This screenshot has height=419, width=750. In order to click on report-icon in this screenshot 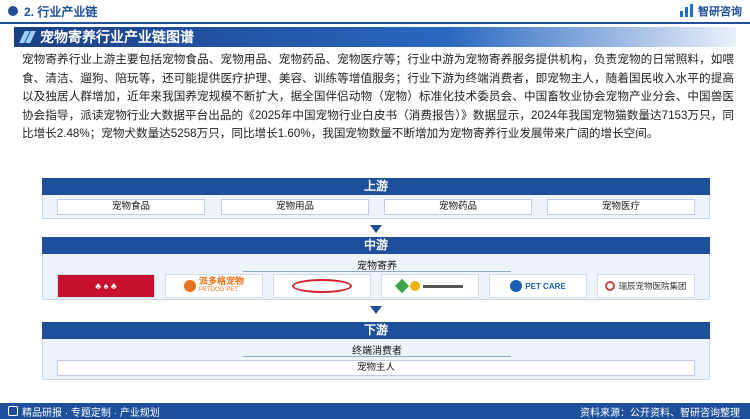, I will do `click(13, 411)`.